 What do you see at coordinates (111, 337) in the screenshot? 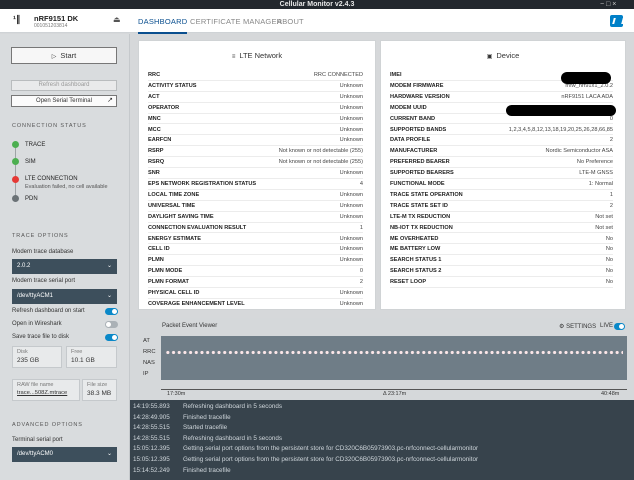
I see `save-trace-toggle` at bounding box center [111, 337].